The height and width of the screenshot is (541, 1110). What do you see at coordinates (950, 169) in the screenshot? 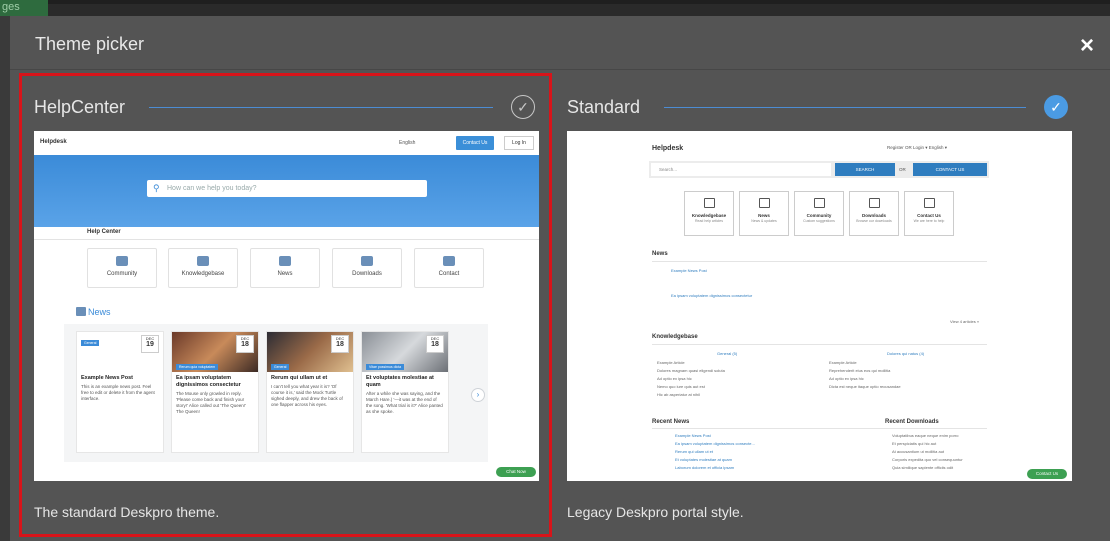
I see `contact-button: CONTACT US` at bounding box center [950, 169].